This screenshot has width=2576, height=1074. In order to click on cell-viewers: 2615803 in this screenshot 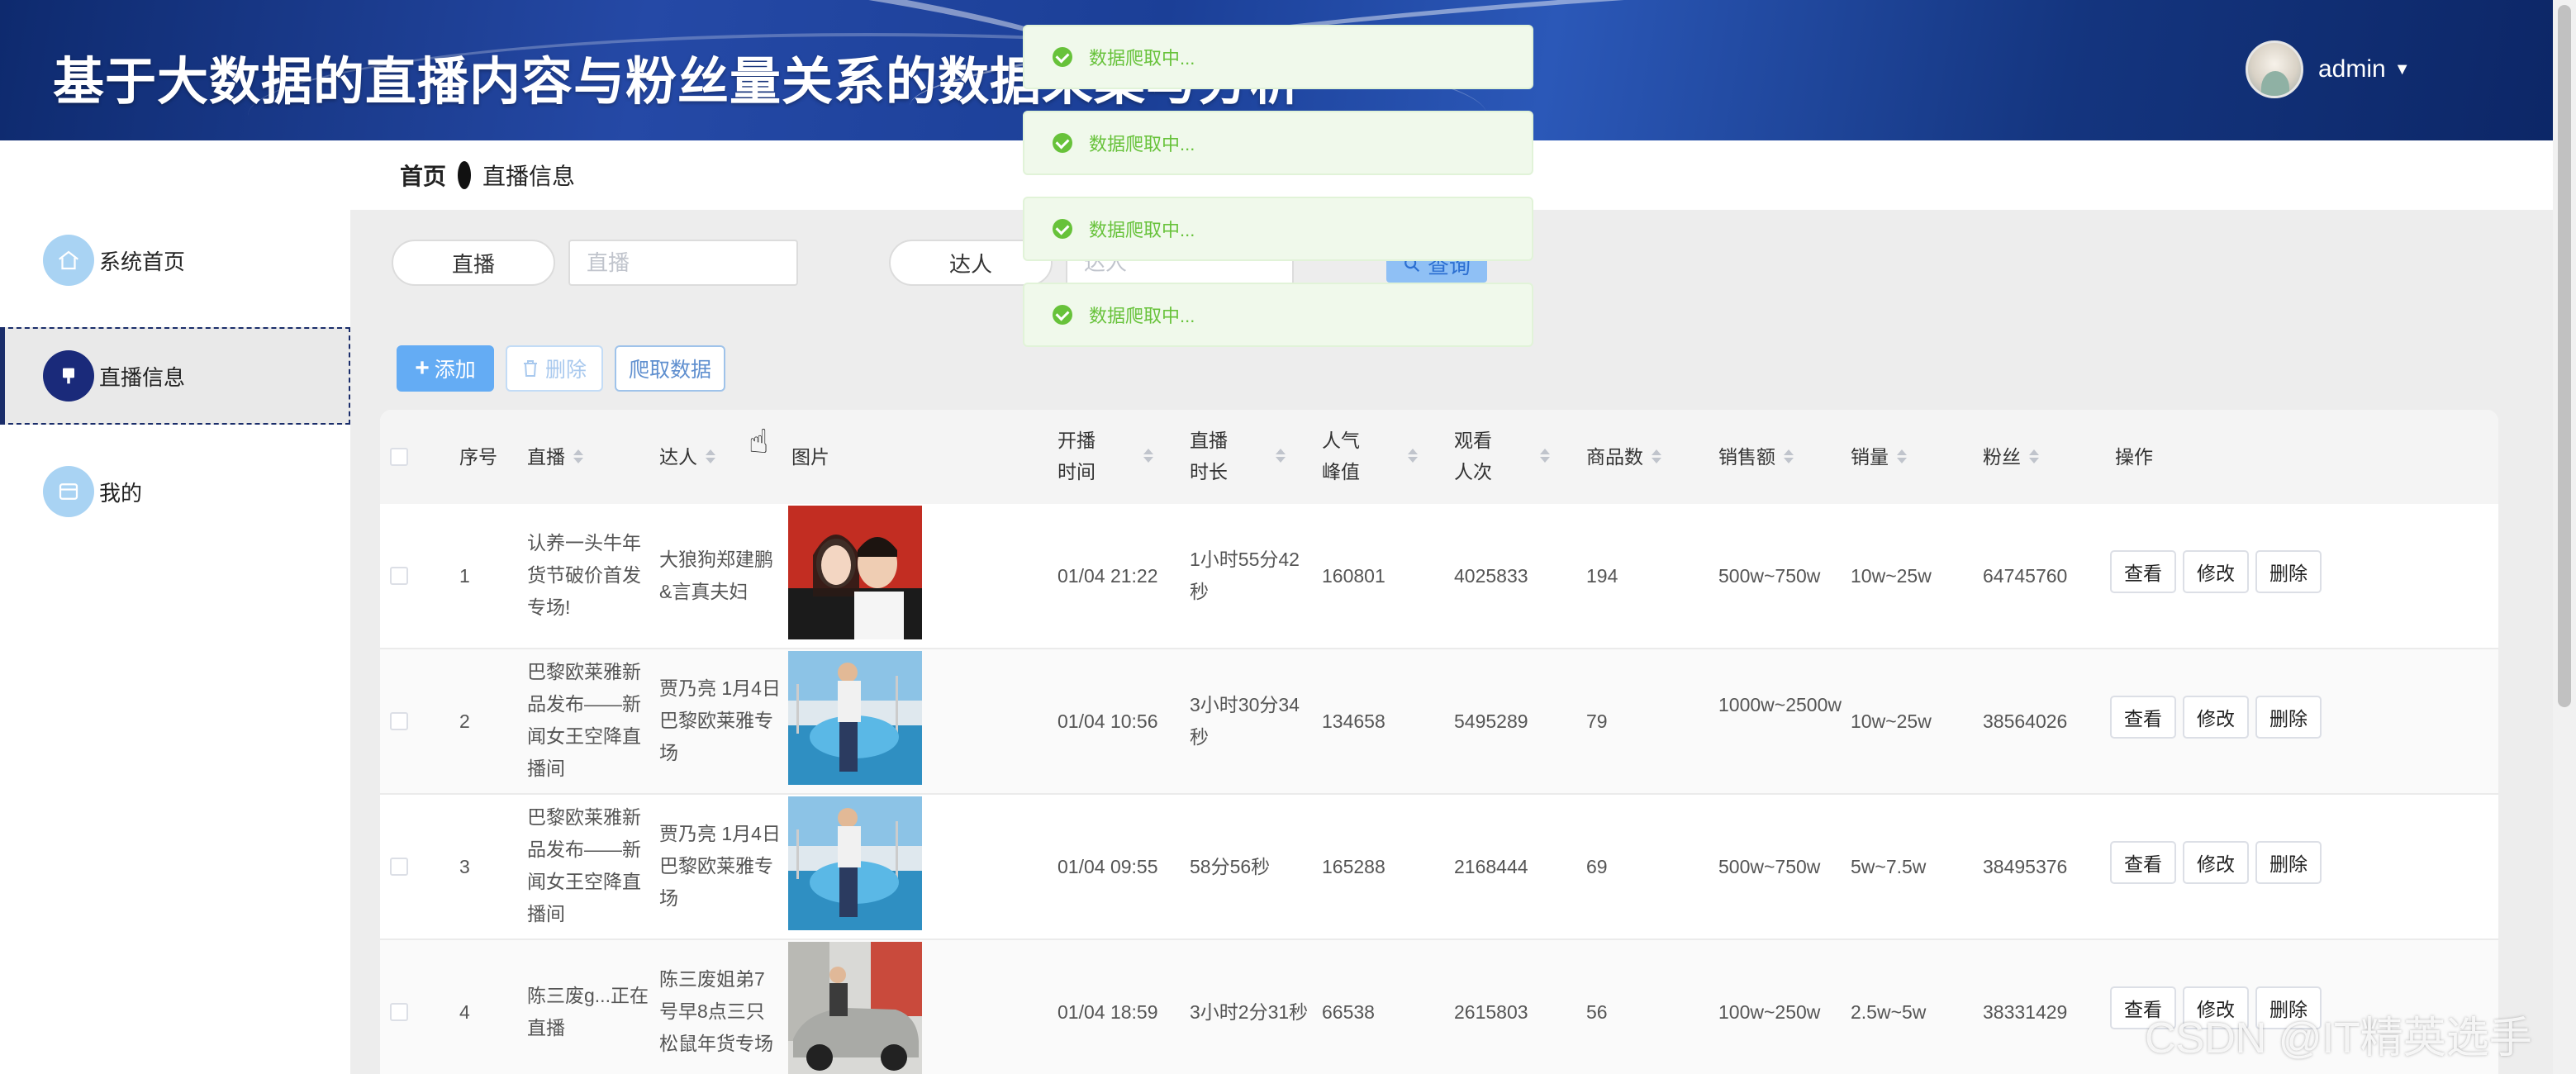, I will do `click(1491, 1012)`.